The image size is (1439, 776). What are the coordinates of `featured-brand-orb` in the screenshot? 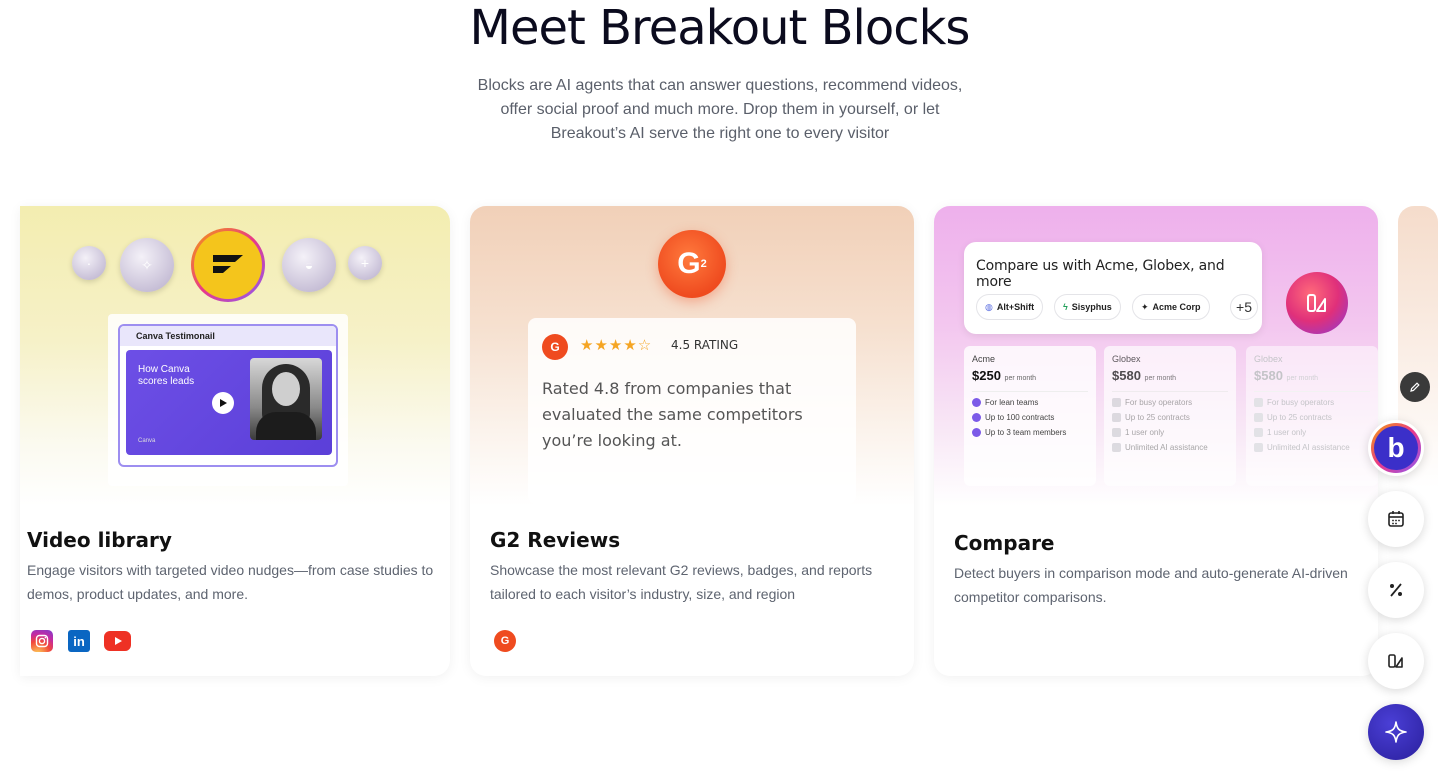 It's located at (228, 265).